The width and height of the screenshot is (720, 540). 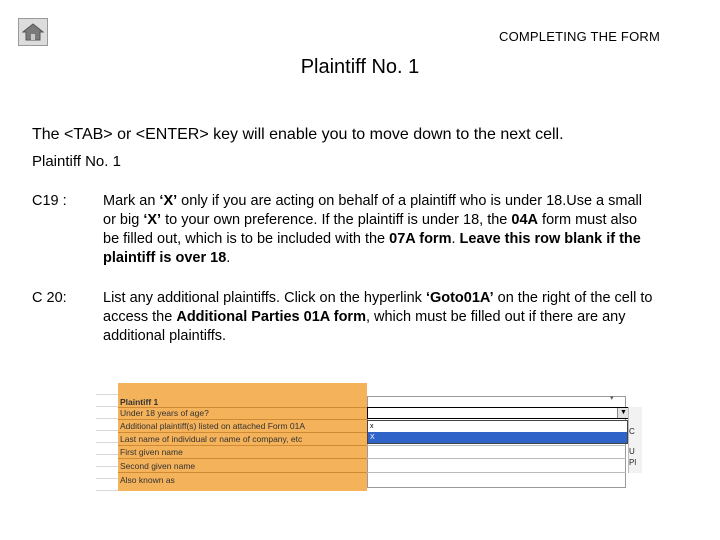 I want to click on adjacent-cell-text: Pl, so click(x=633, y=462).